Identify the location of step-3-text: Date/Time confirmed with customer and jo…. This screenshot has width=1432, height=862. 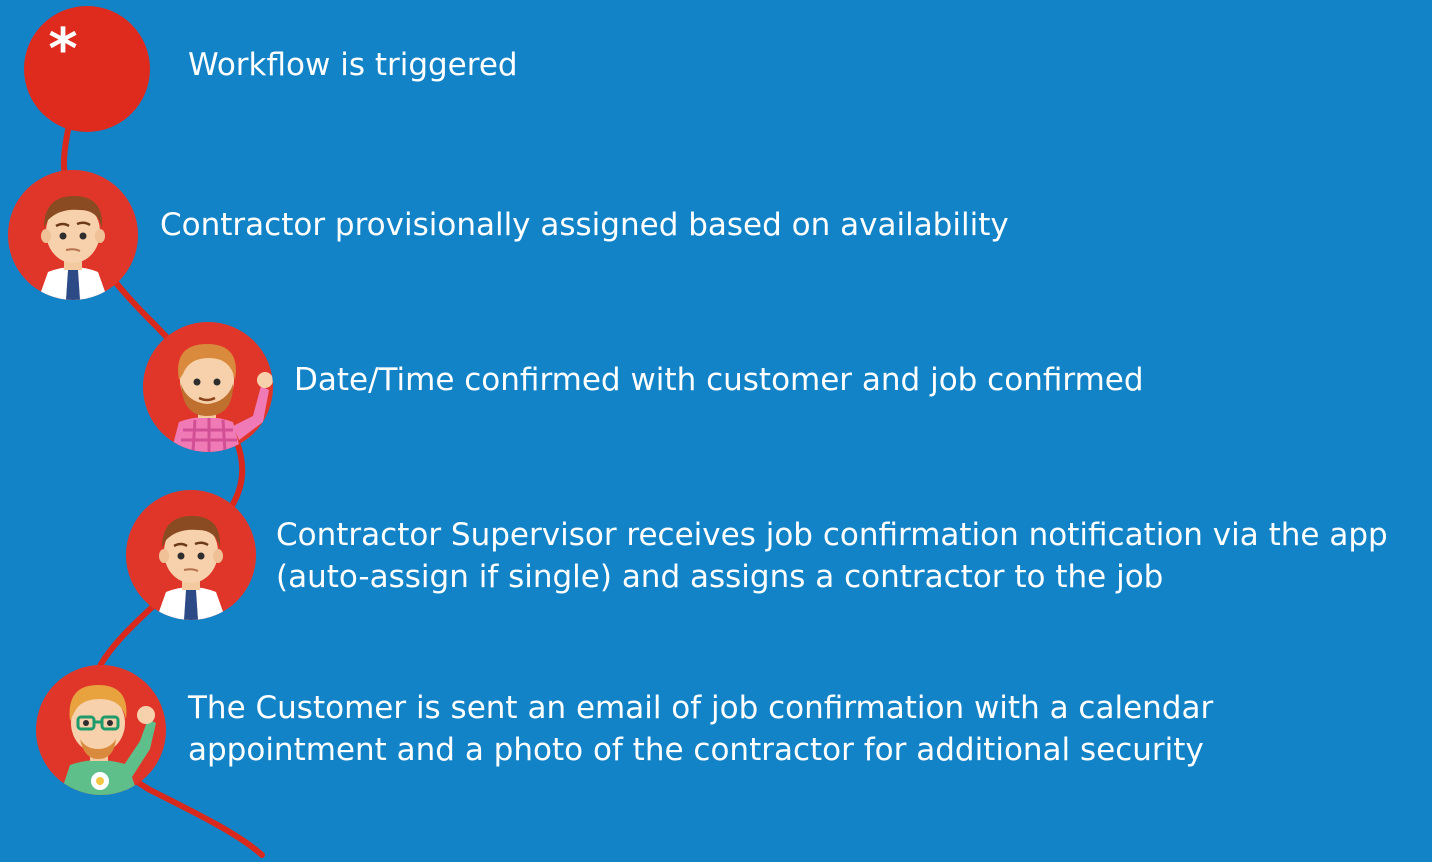
(719, 380).